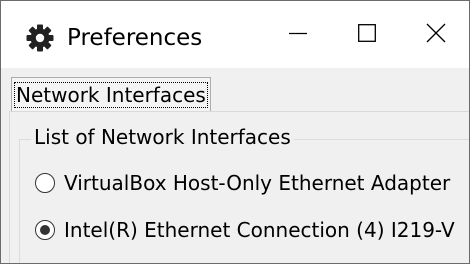 Image resolution: width=470 pixels, height=264 pixels. Describe the element at coordinates (162, 137) in the screenshot. I see `group-title: List of Network Interfaces` at that location.